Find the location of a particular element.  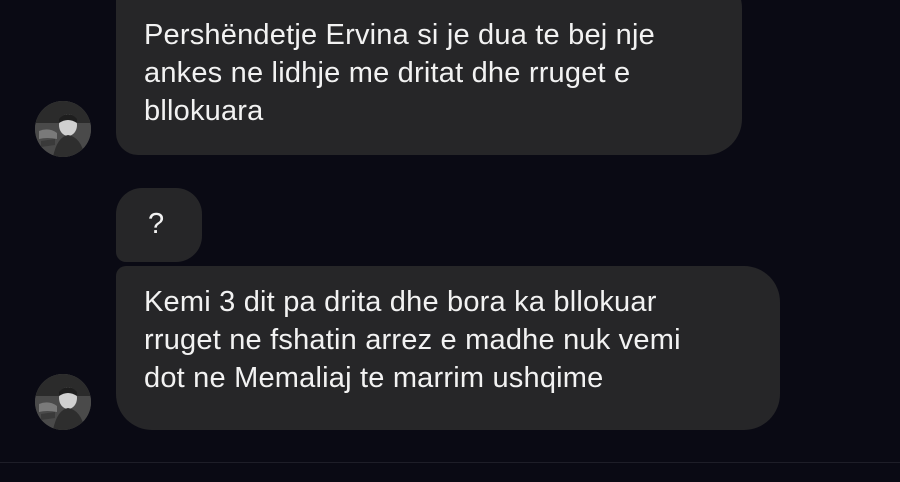

message-bubble: ? is located at coordinates (159, 225).